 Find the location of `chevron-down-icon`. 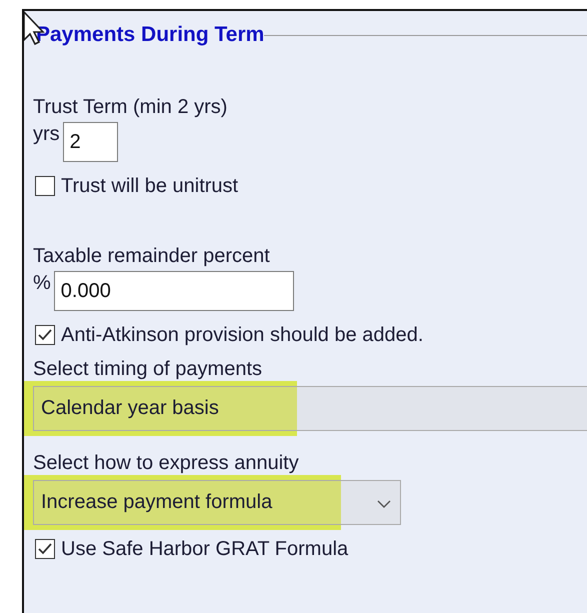

chevron-down-icon is located at coordinates (384, 504).